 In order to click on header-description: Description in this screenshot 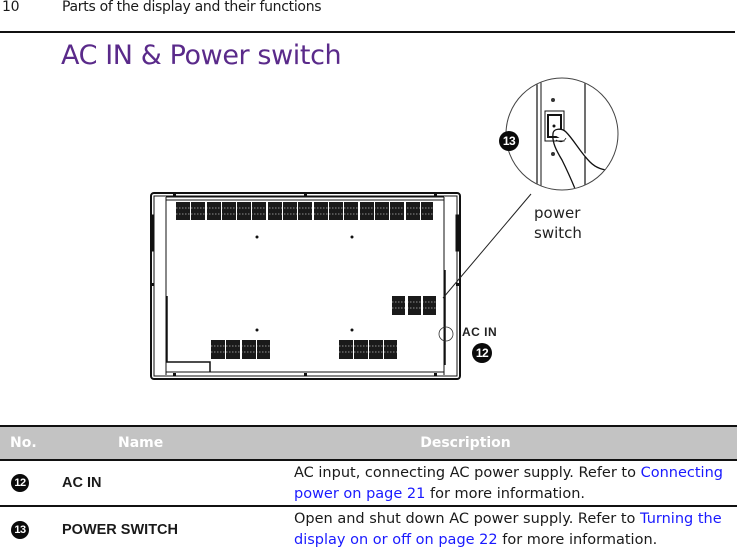, I will do `click(515, 443)`.